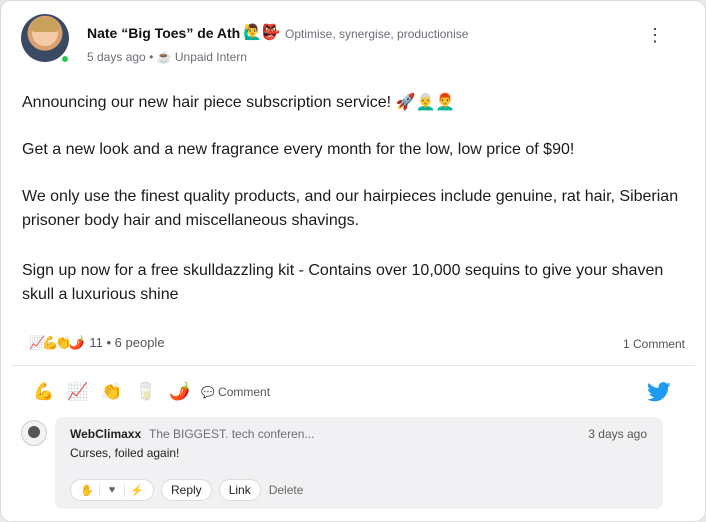 The image size is (706, 522). What do you see at coordinates (654, 344) in the screenshot?
I see `comment-count-link: 1 Comment` at bounding box center [654, 344].